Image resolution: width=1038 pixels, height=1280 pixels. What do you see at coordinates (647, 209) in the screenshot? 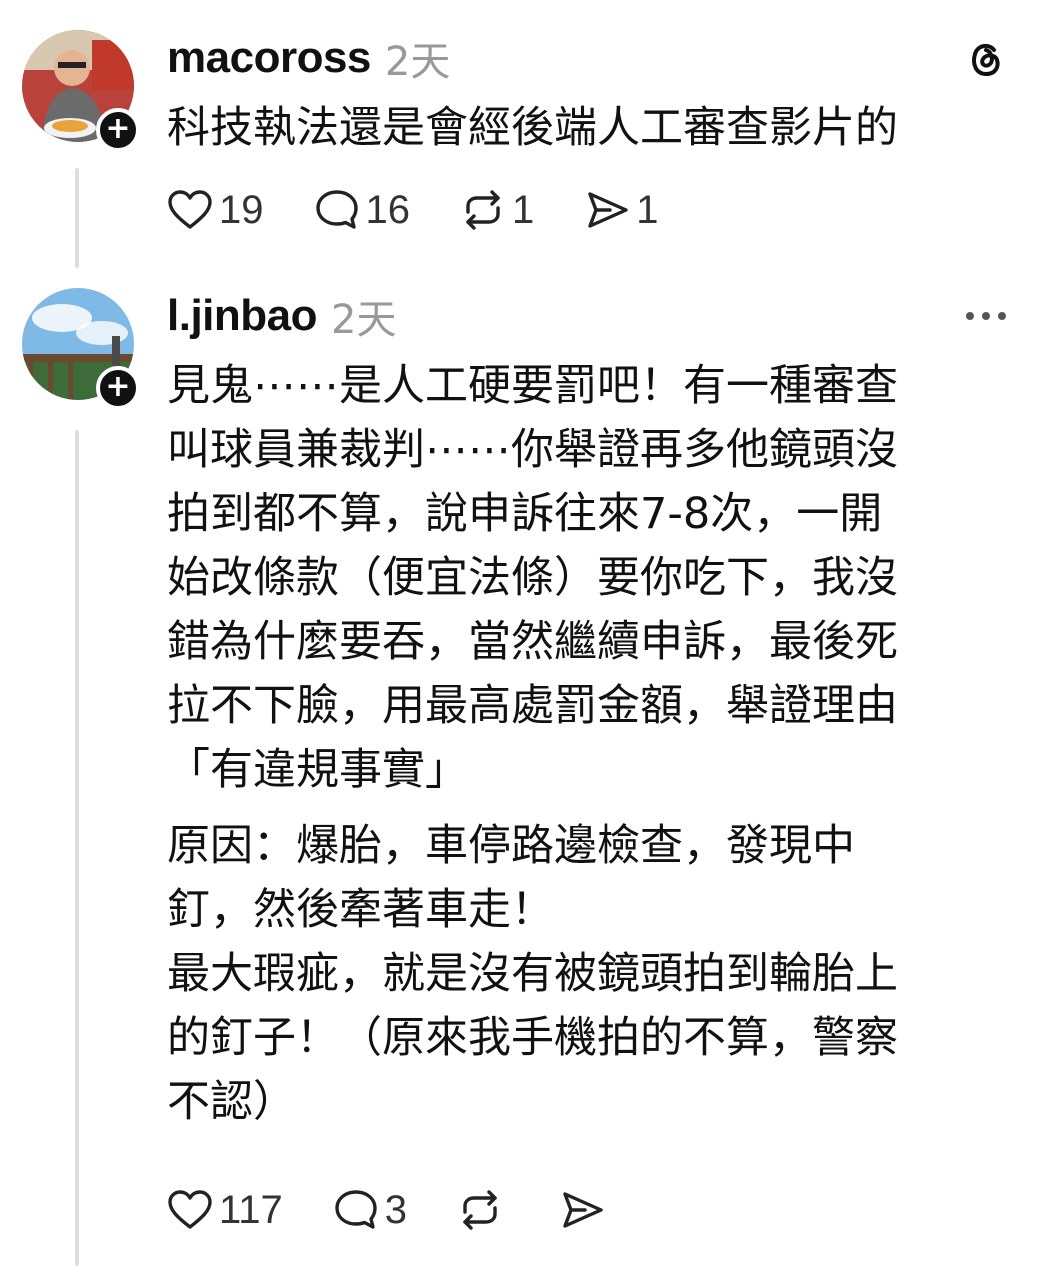
I see `share-count: 1` at bounding box center [647, 209].